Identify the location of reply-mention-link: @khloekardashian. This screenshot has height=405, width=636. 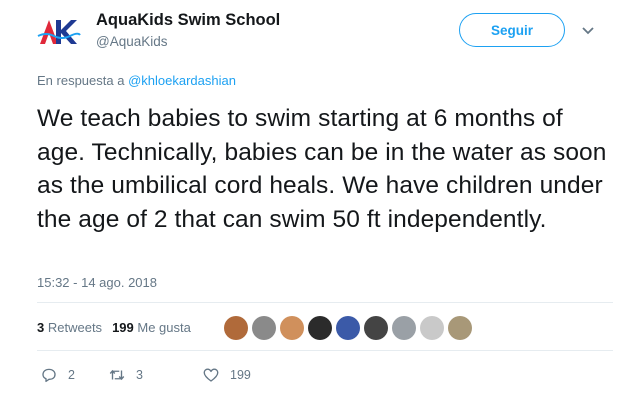
(182, 80).